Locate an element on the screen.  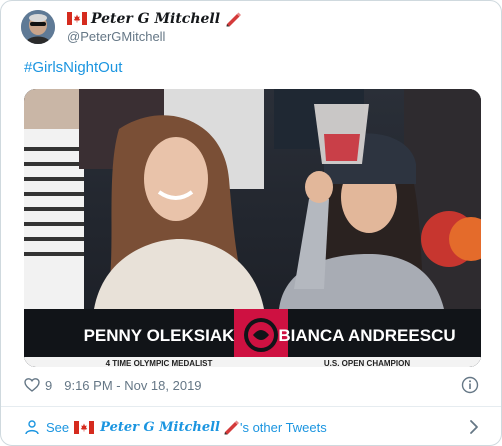
tweet-timestamp: 9:16 PM - Nov 18, 2019 is located at coordinates (132, 385).